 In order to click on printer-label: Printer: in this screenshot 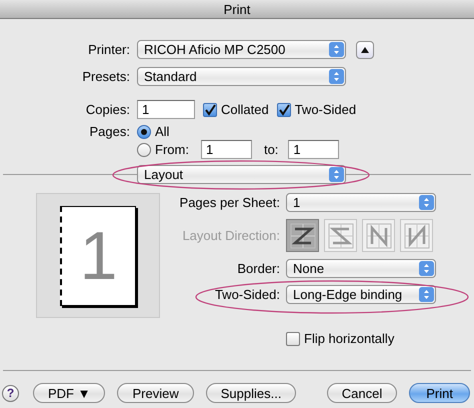, I will do `click(108, 49)`.